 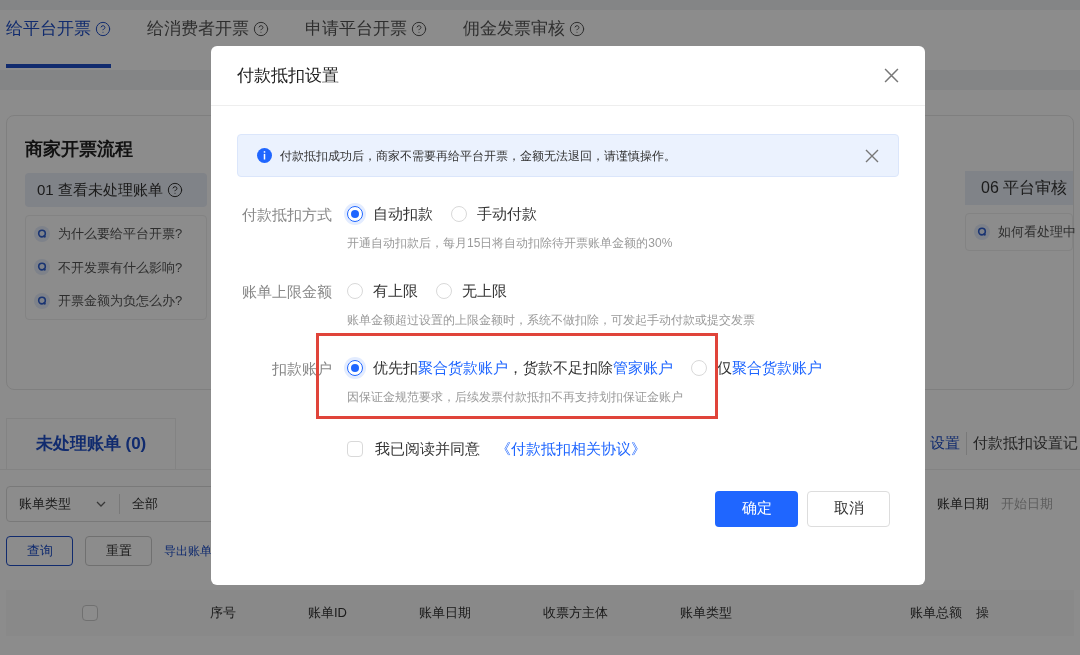 I want to click on field-hint: 开通自动扣款后，每月15日将自动扣除待开票账单金额的30%, so click(x=510, y=243).